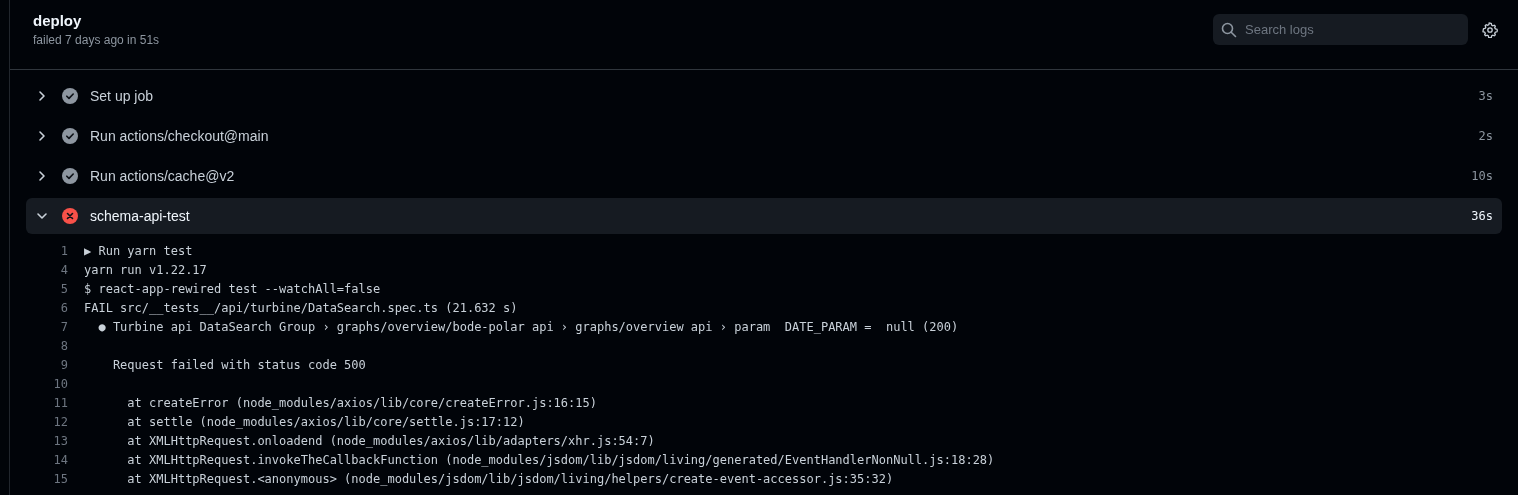  What do you see at coordinates (764, 216) in the screenshot?
I see `step-row: schema-api-test 36s` at bounding box center [764, 216].